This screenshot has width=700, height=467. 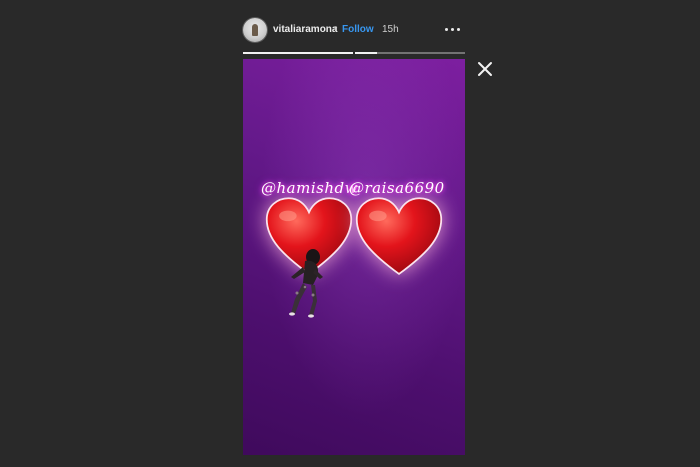 What do you see at coordinates (399, 236) in the screenshot?
I see `red-heart-icon` at bounding box center [399, 236].